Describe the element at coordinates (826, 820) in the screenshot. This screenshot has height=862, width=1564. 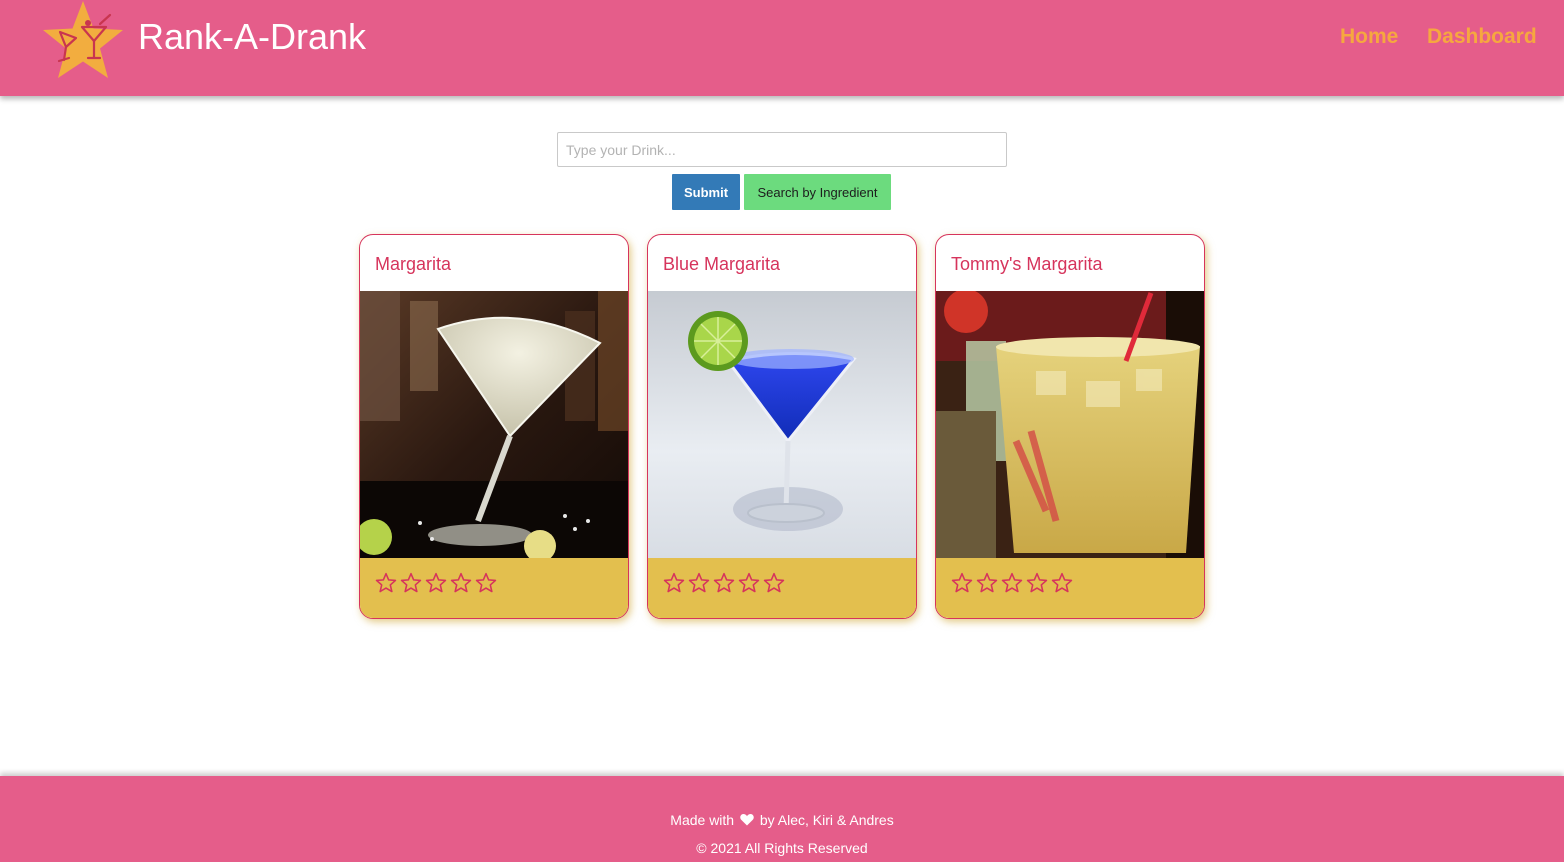
I see `authors-text: by Alec, Kiri & Andres` at that location.